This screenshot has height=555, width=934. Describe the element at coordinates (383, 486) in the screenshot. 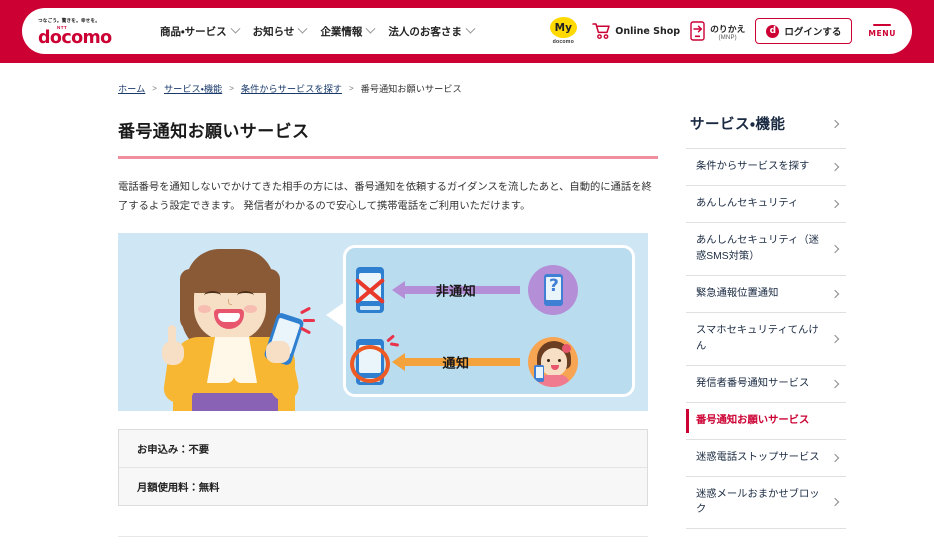

I see `table-row: 月額使用料：無料` at that location.